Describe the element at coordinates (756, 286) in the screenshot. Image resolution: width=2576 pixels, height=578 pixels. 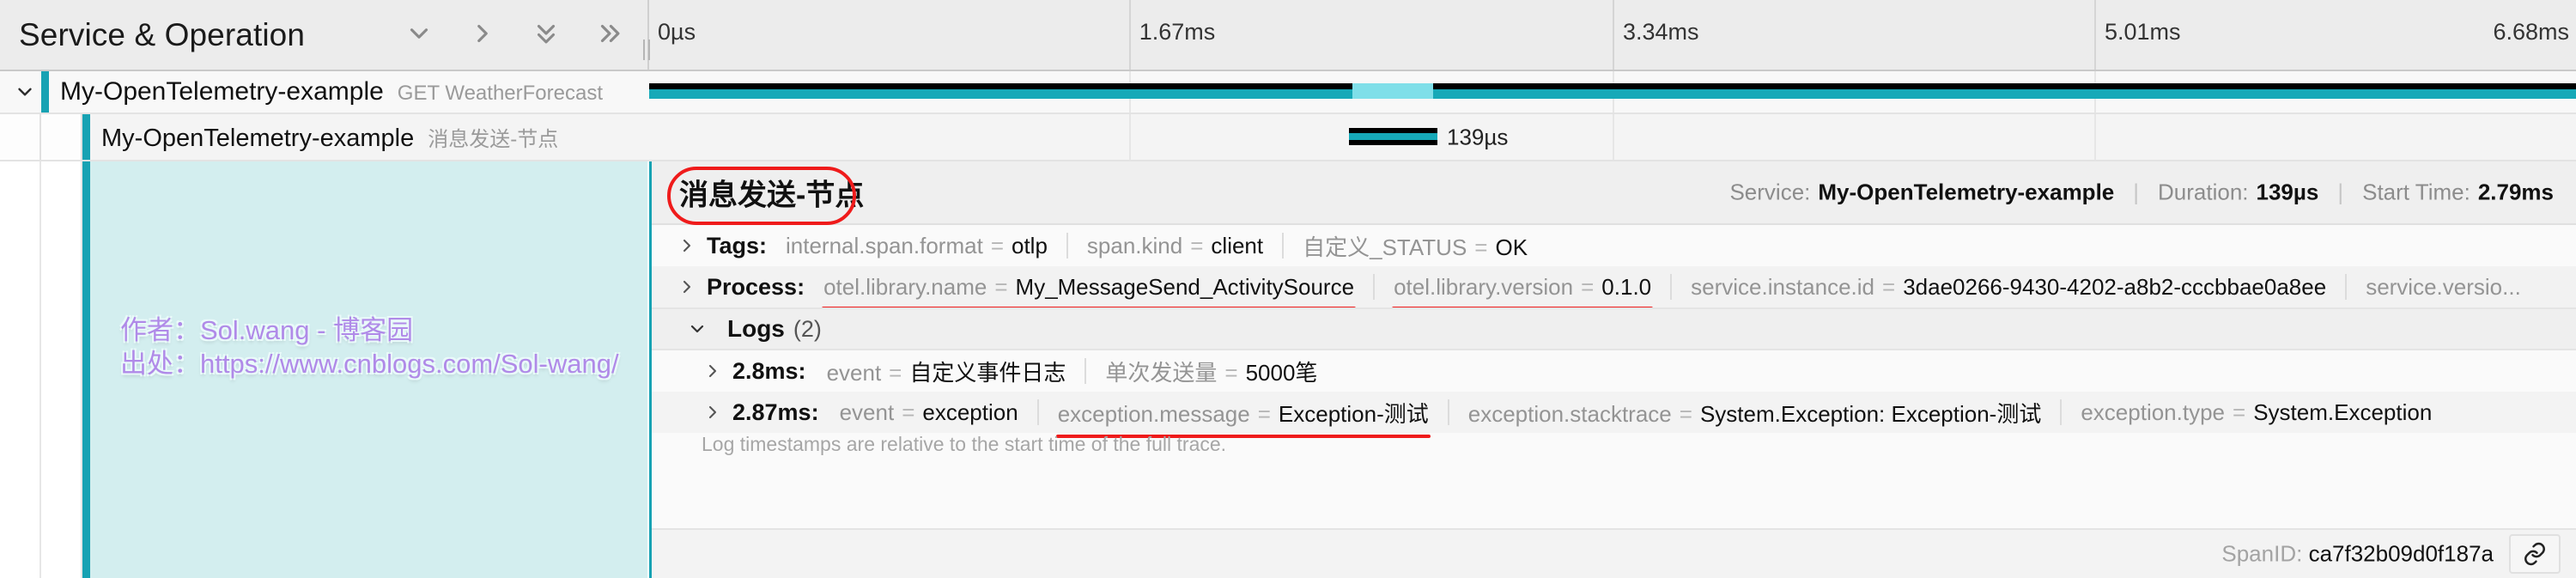
I see `process-label: Process:` at that location.